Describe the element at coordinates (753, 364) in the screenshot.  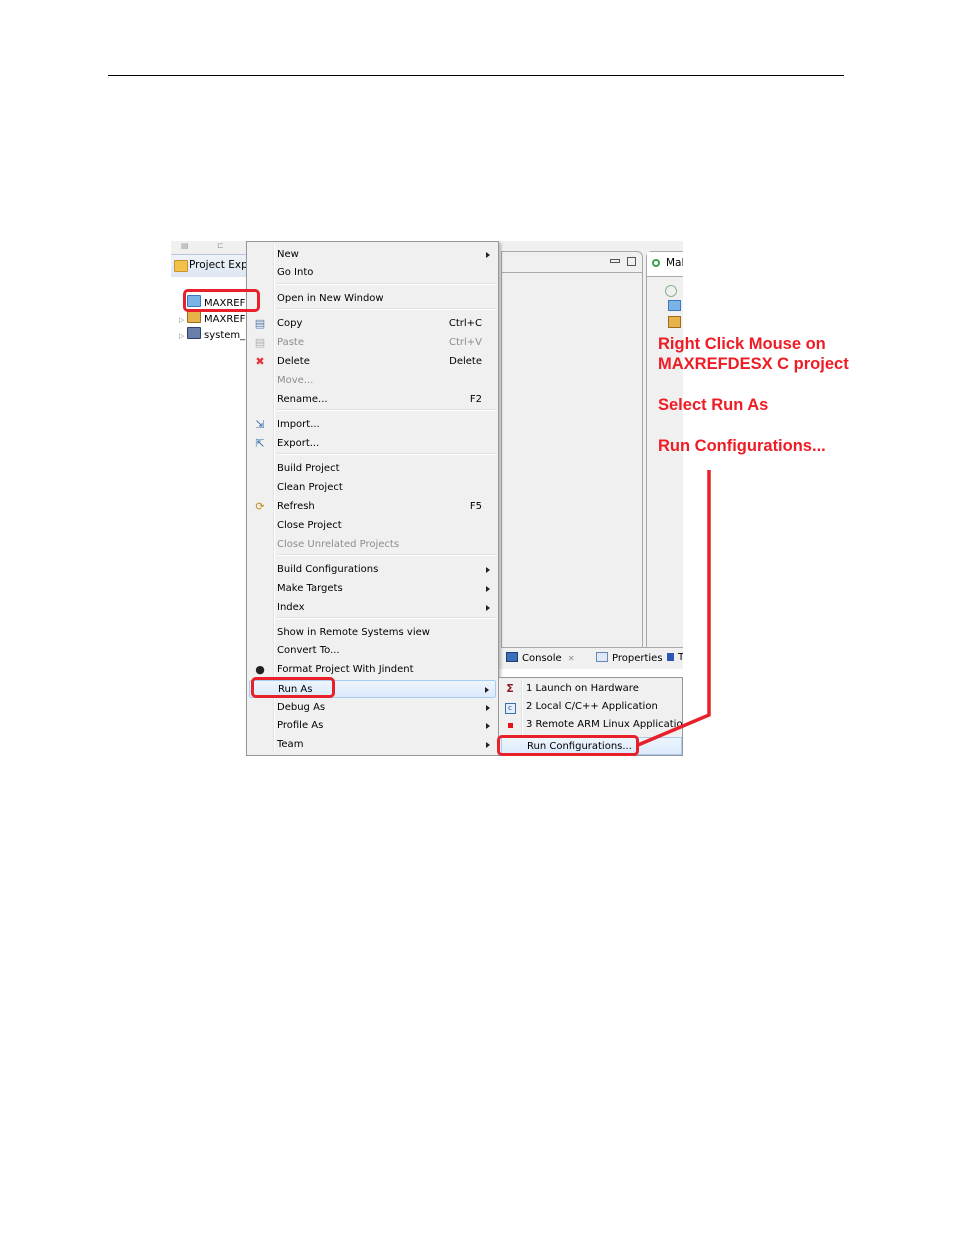
I see `annotation-line-2: MAXREFDESX C project` at that location.